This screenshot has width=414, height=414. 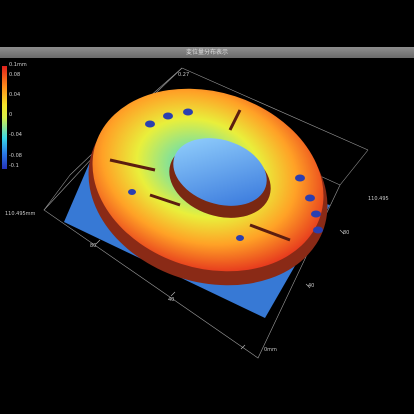 I want to click on x-axis-left-label: 110.495mm, so click(x=20, y=214).